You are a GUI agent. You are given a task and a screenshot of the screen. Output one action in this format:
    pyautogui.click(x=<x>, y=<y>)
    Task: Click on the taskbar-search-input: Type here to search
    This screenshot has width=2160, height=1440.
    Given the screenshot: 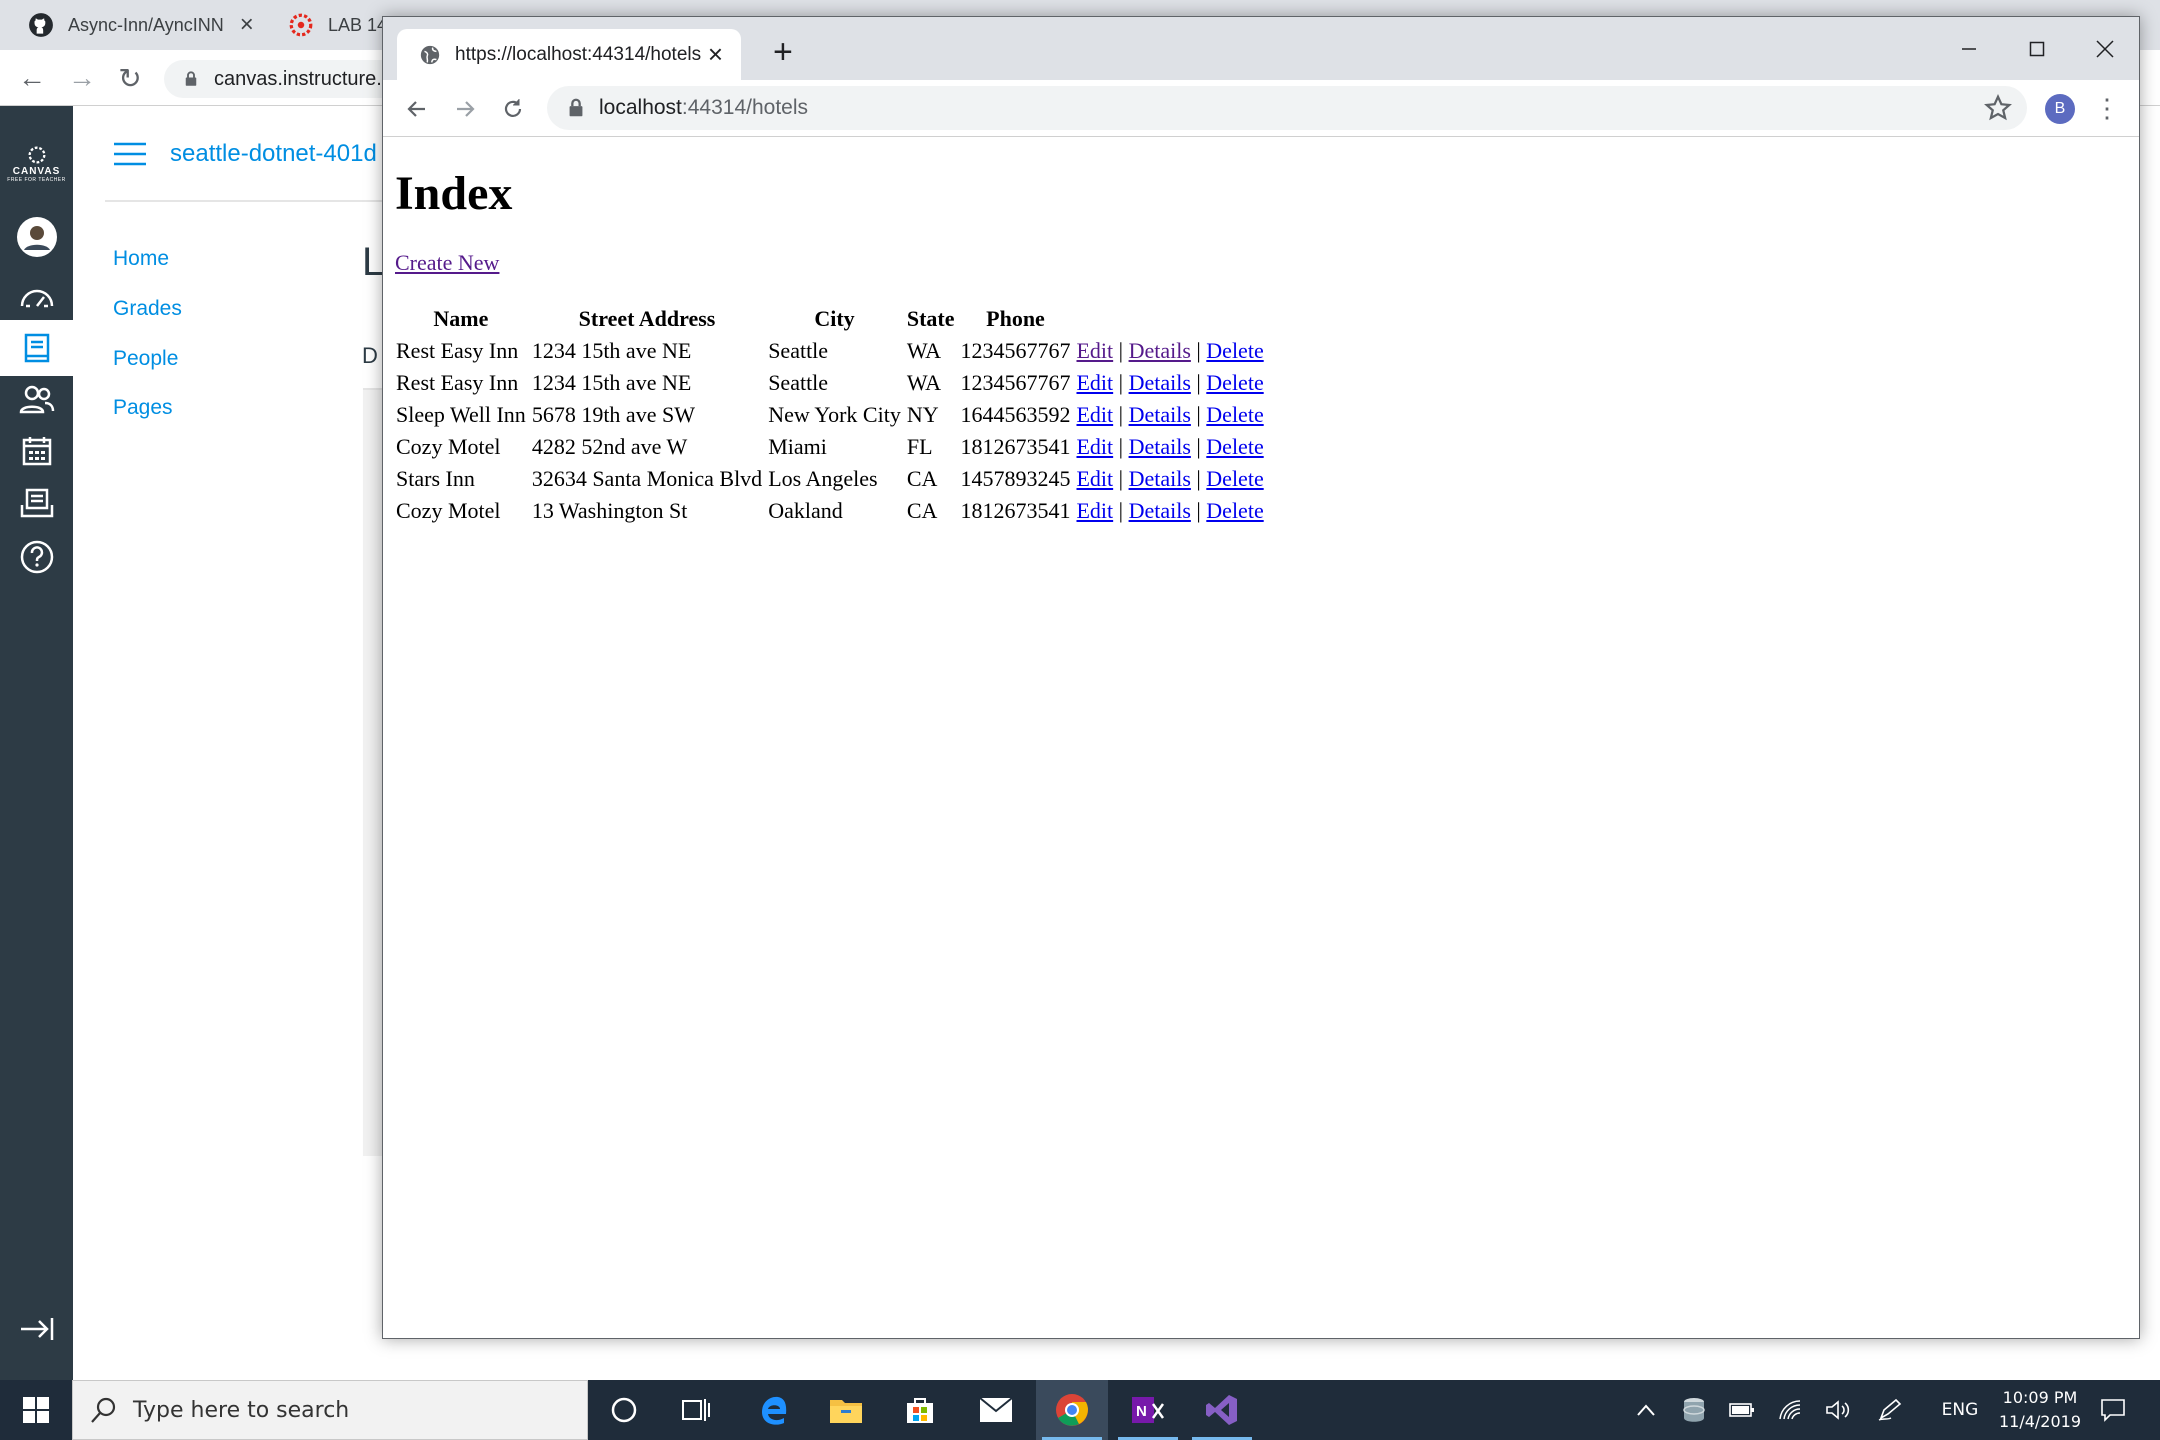 What is the action you would take?
    pyautogui.click(x=330, y=1410)
    